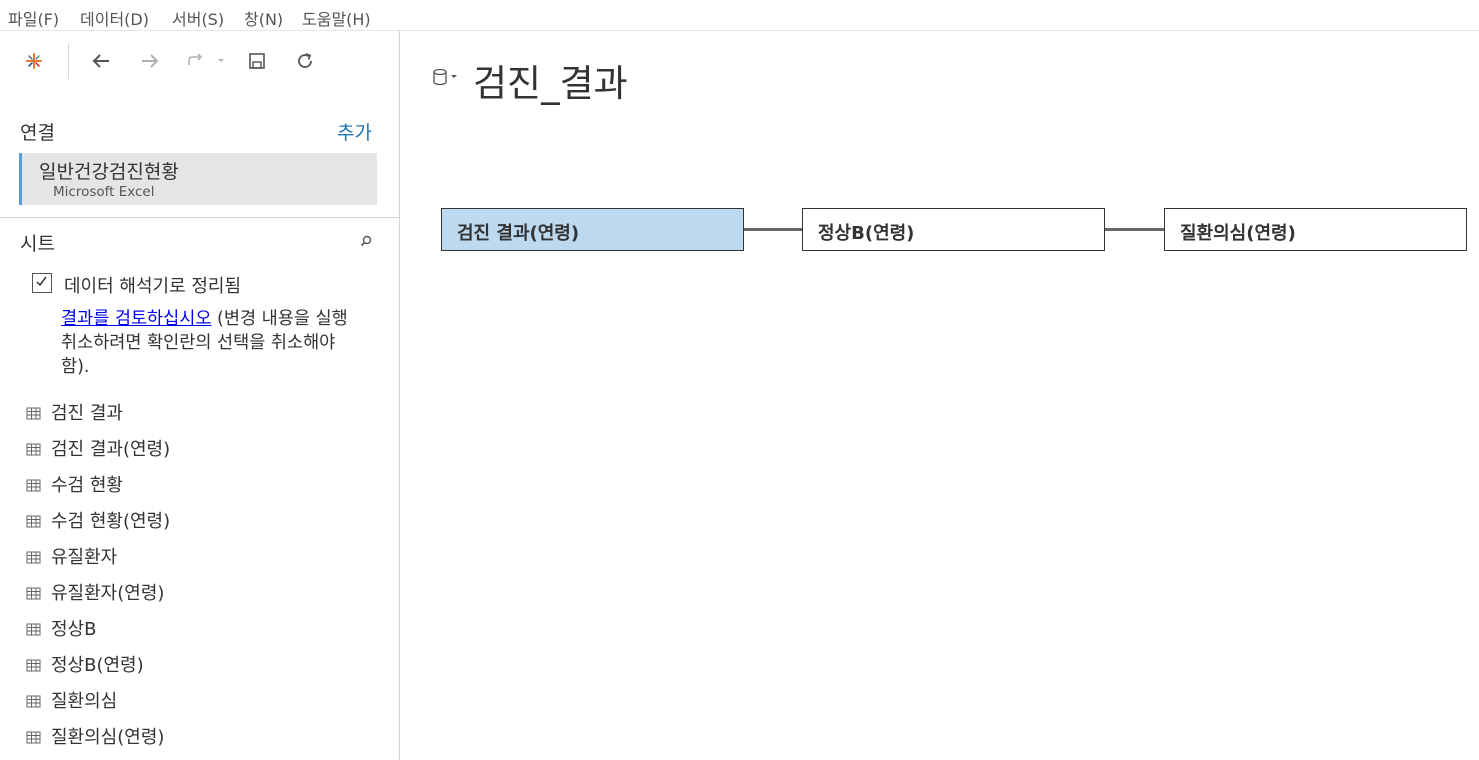 The width and height of the screenshot is (1479, 760). What do you see at coordinates (111, 449) in the screenshot?
I see `sheet-item-label: 검진 결과(연령)` at bounding box center [111, 449].